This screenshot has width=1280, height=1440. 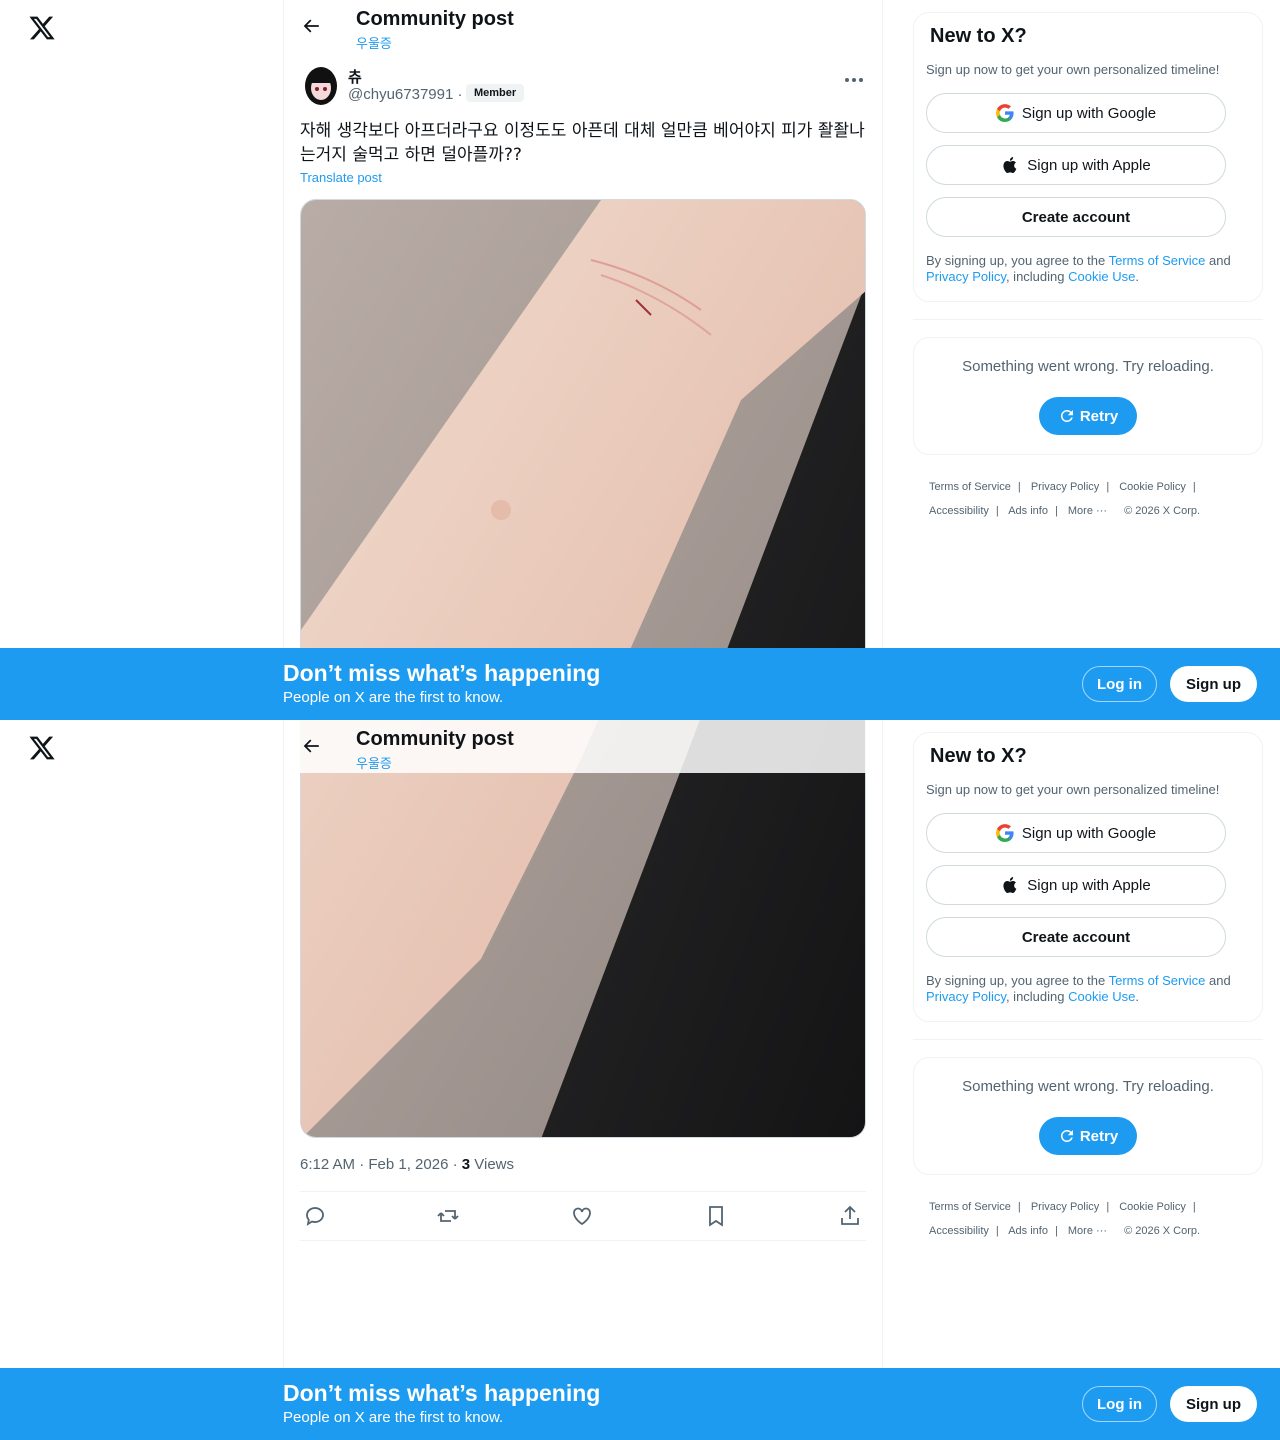 I want to click on banner-subtitle: People on X are the first to know., so click(x=393, y=1417).